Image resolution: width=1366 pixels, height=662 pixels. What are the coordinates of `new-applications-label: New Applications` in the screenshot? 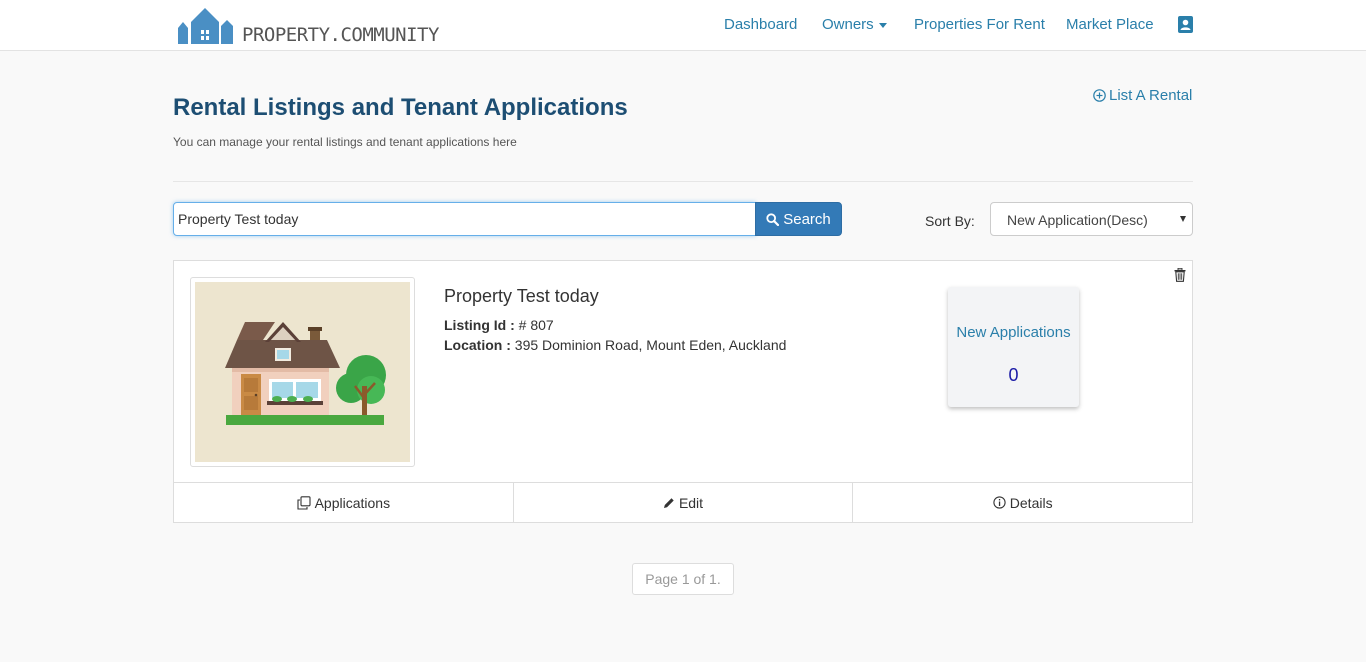 It's located at (1013, 332).